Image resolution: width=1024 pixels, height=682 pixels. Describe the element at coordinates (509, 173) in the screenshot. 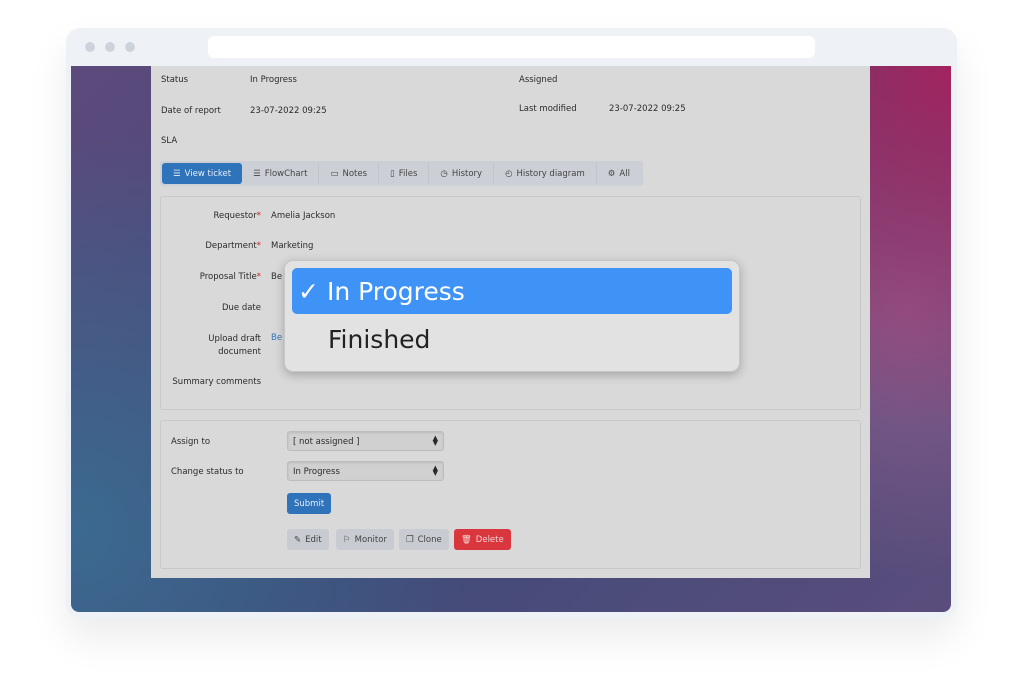

I see `stopwatch-icon: ◴` at that location.